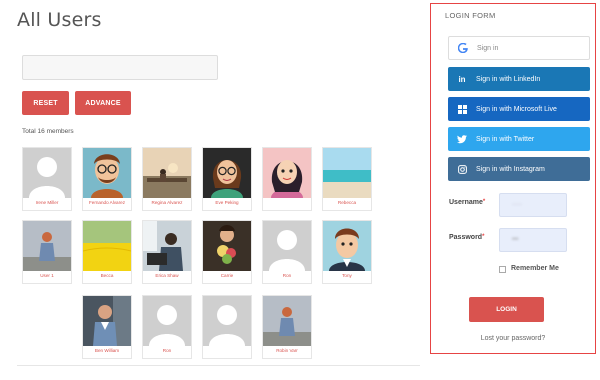 The height and width of the screenshot is (380, 600). Describe the element at coordinates (167, 202) in the screenshot. I see `member-name: Regina Alvarez` at that location.